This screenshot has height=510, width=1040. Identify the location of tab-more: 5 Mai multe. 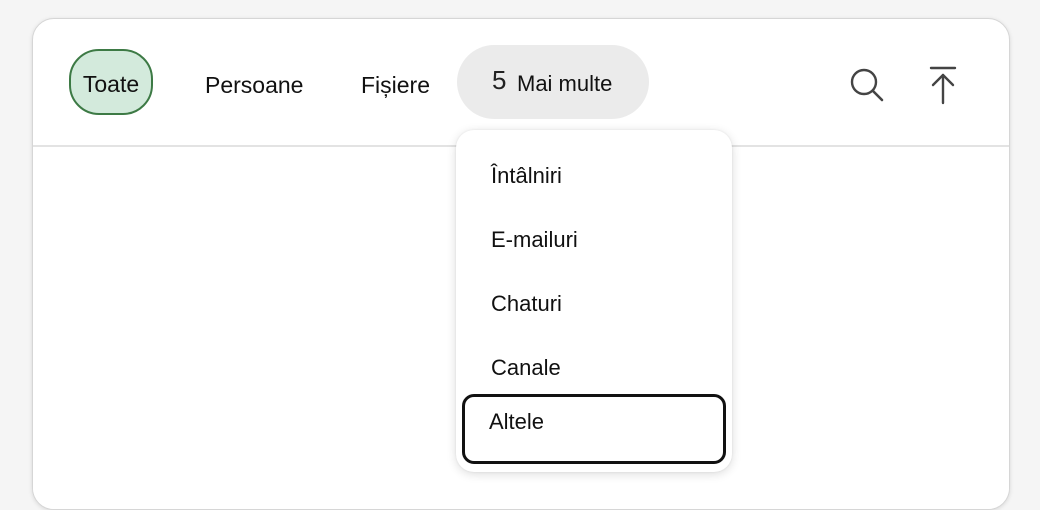
(553, 82).